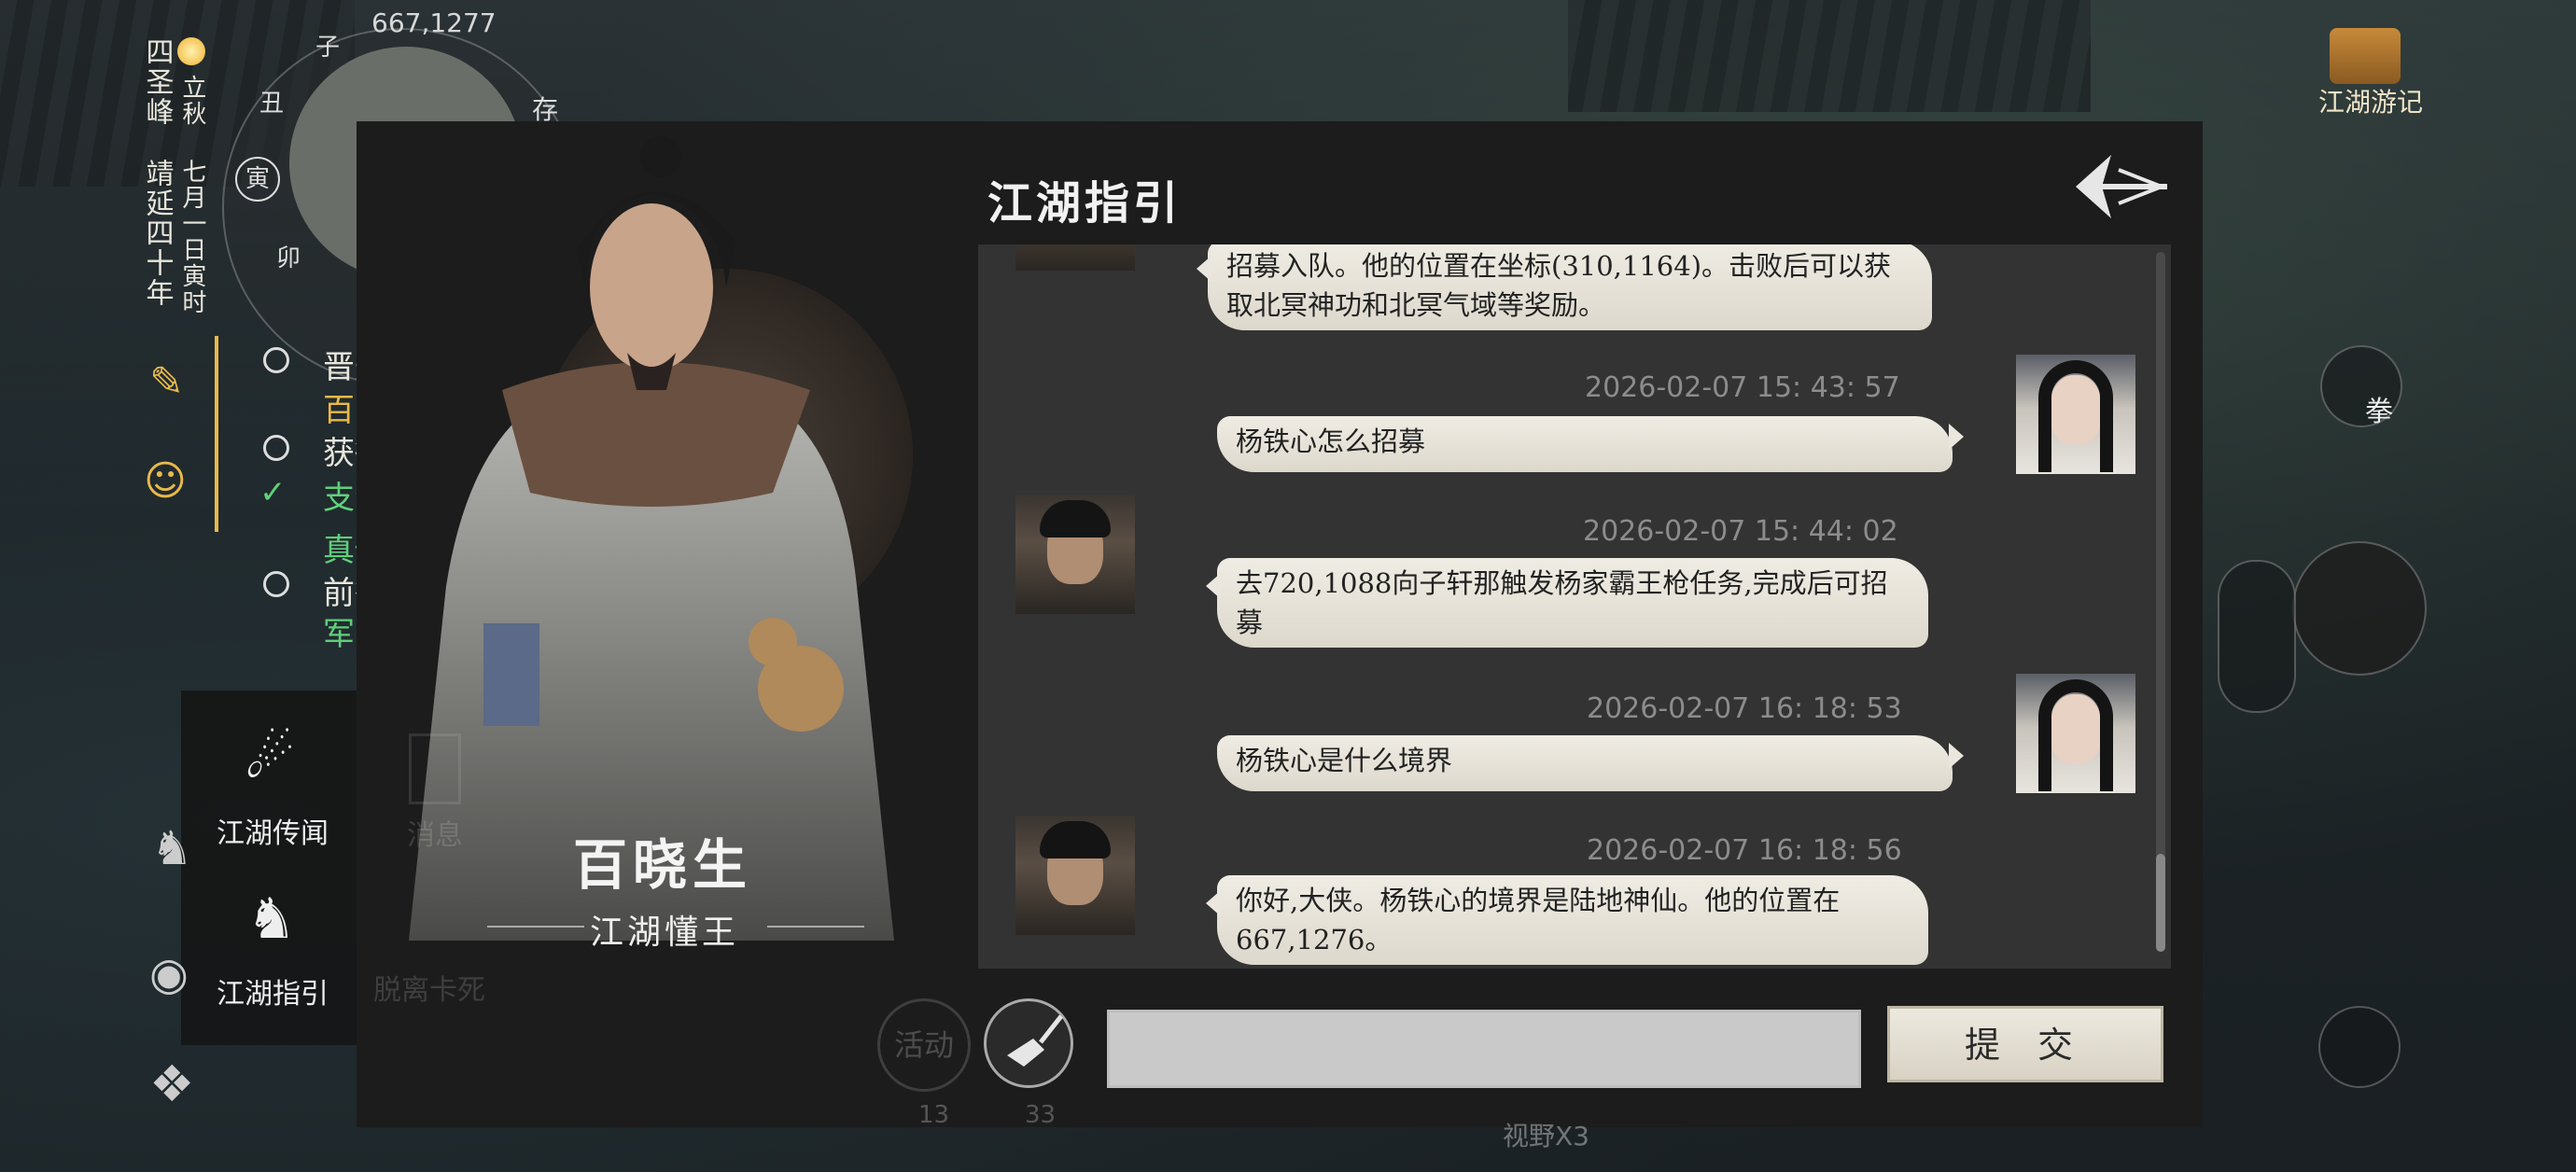 The image size is (2576, 1172). What do you see at coordinates (934, 1115) in the screenshot?
I see `faded-count: 13` at bounding box center [934, 1115].